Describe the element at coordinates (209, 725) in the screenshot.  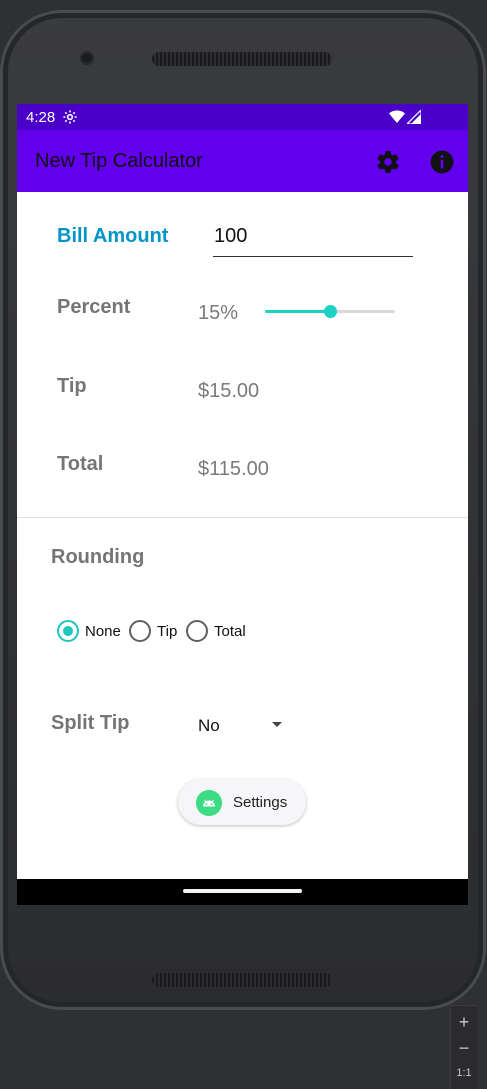
I see `split-tip-value: No` at that location.